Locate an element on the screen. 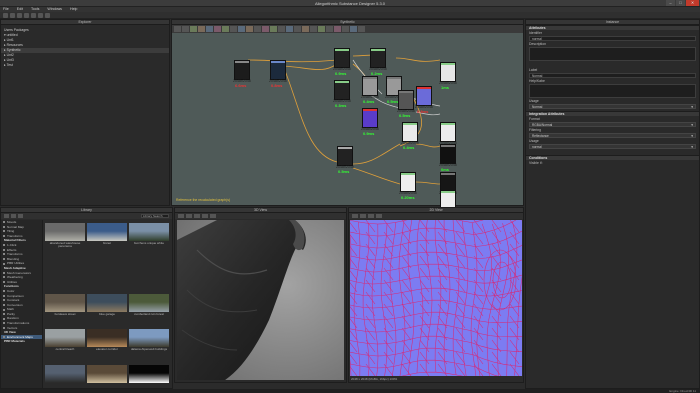 The image size is (700, 393). maximize-button: □ is located at coordinates (680, 3).